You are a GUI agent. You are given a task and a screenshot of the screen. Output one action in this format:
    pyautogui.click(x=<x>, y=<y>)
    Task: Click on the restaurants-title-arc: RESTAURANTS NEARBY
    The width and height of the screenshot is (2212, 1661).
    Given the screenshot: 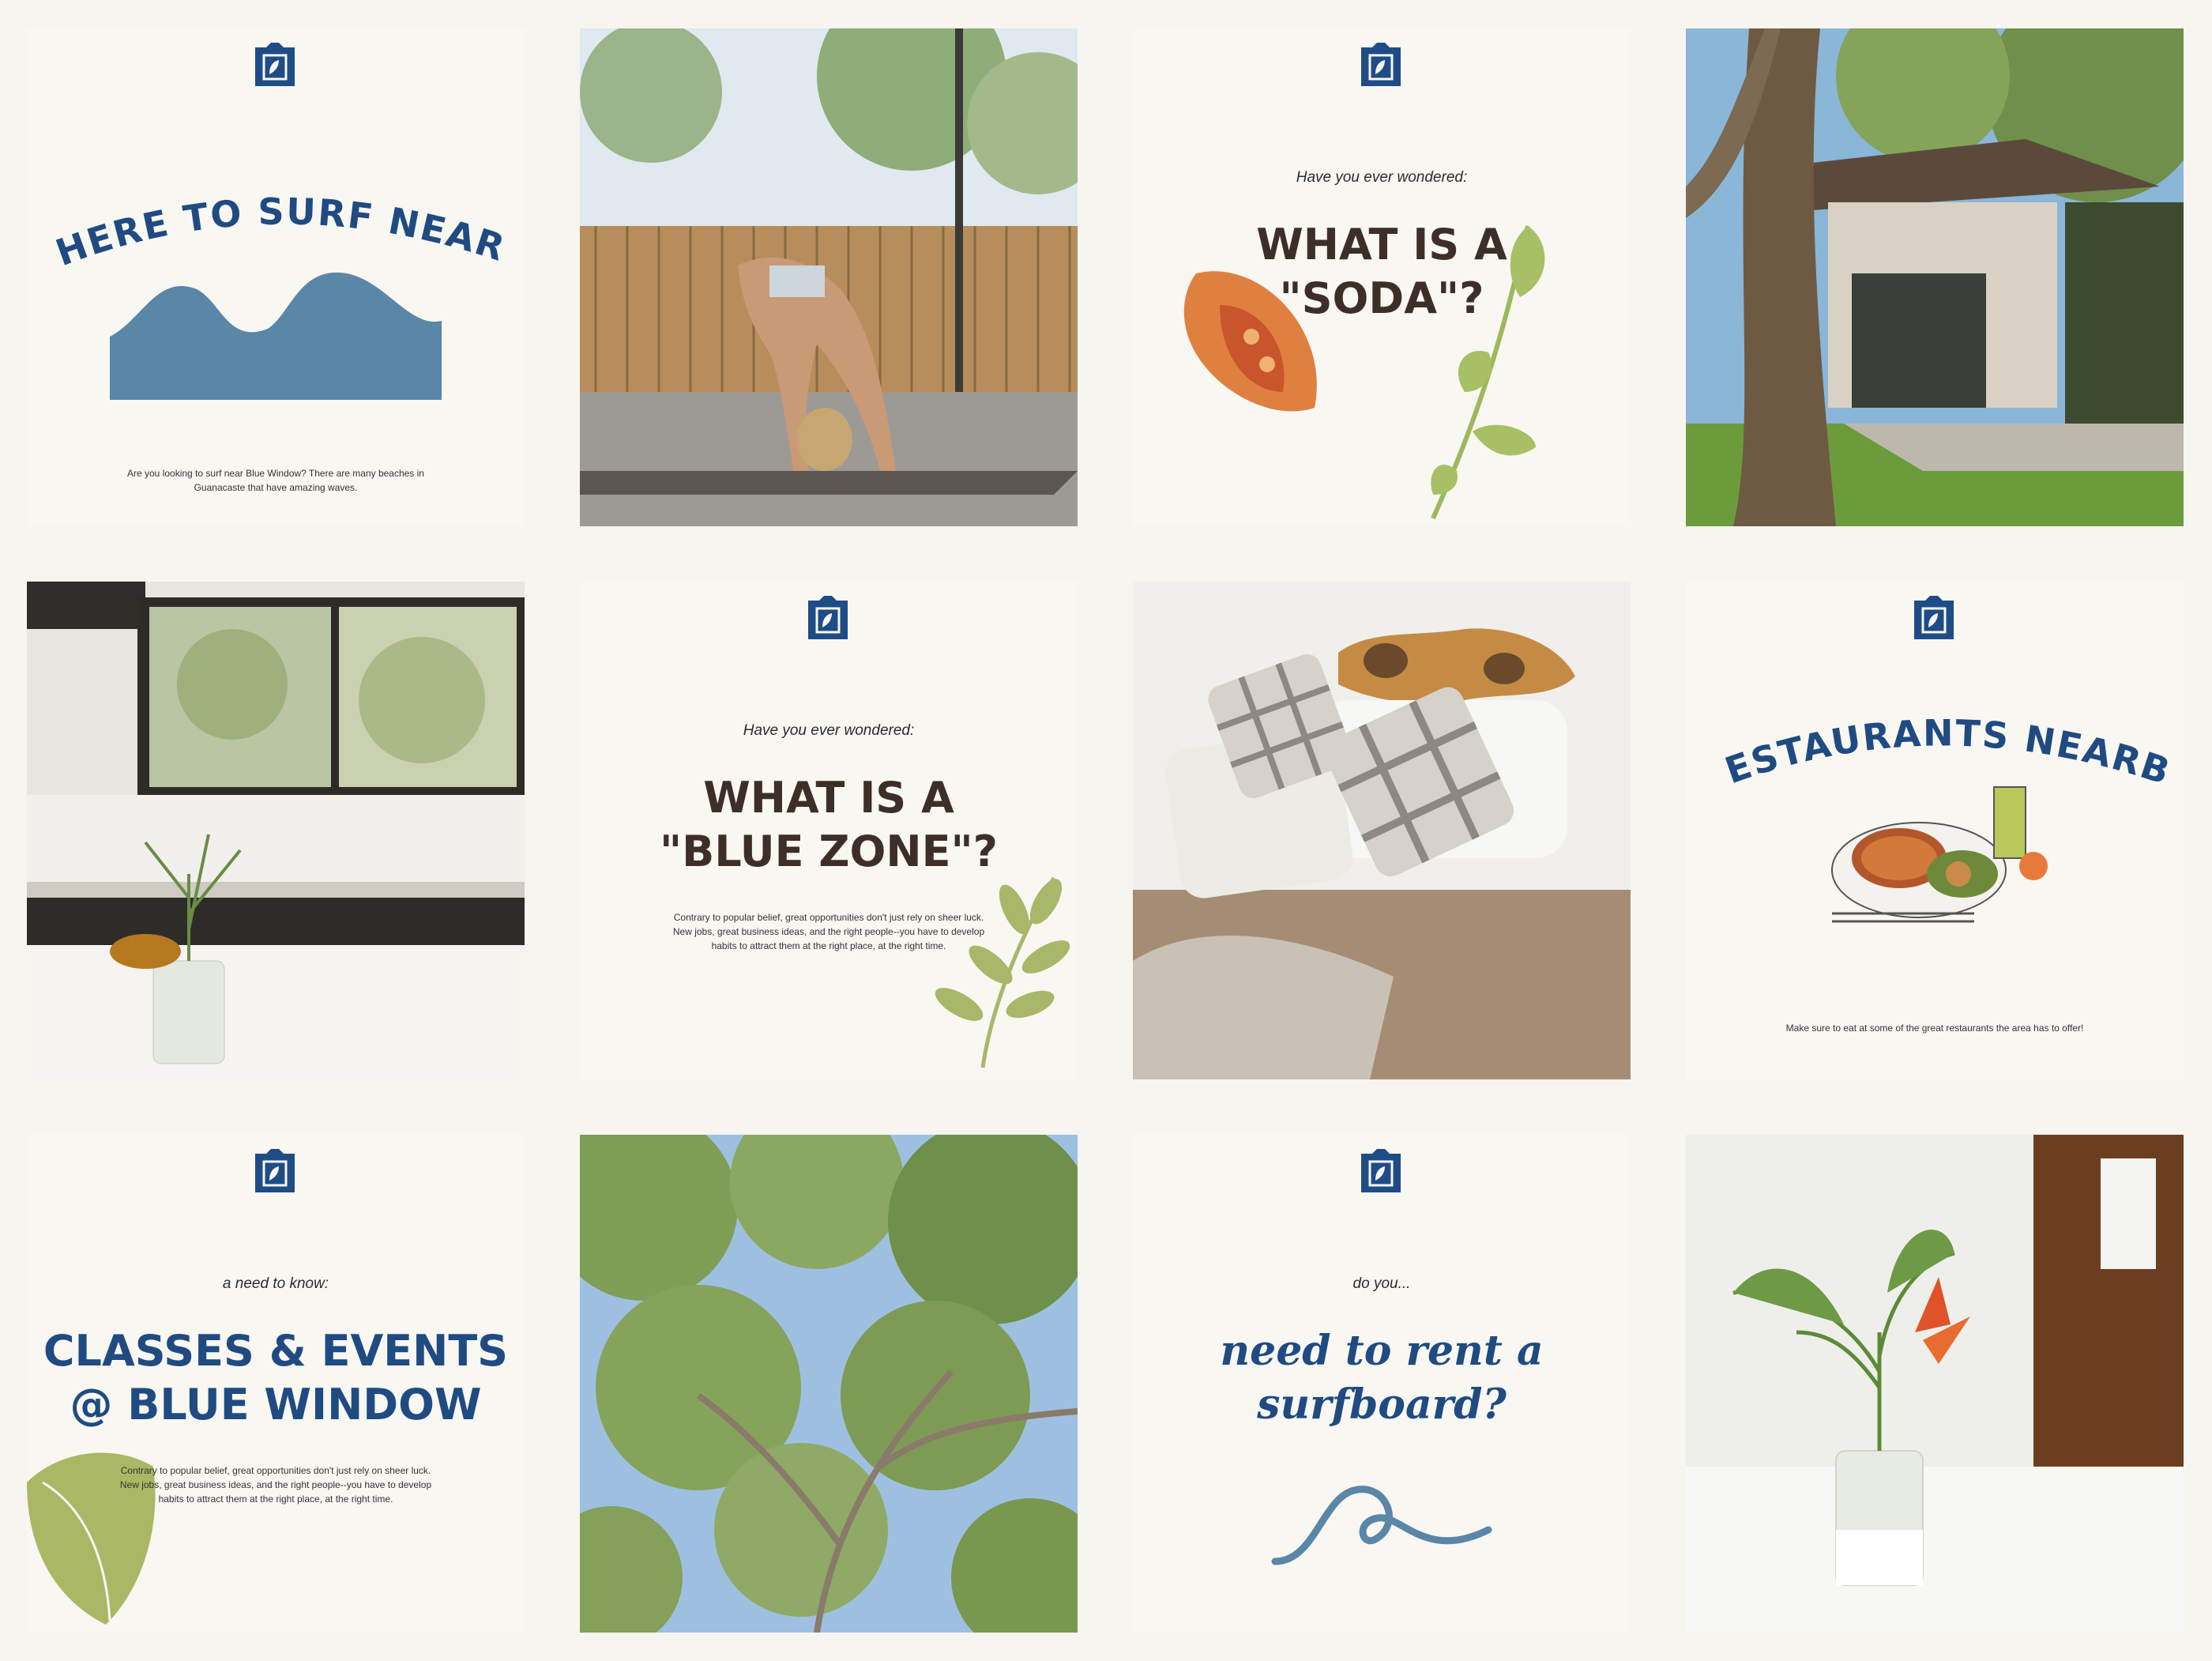 What is the action you would take?
    pyautogui.click(x=1938, y=734)
    